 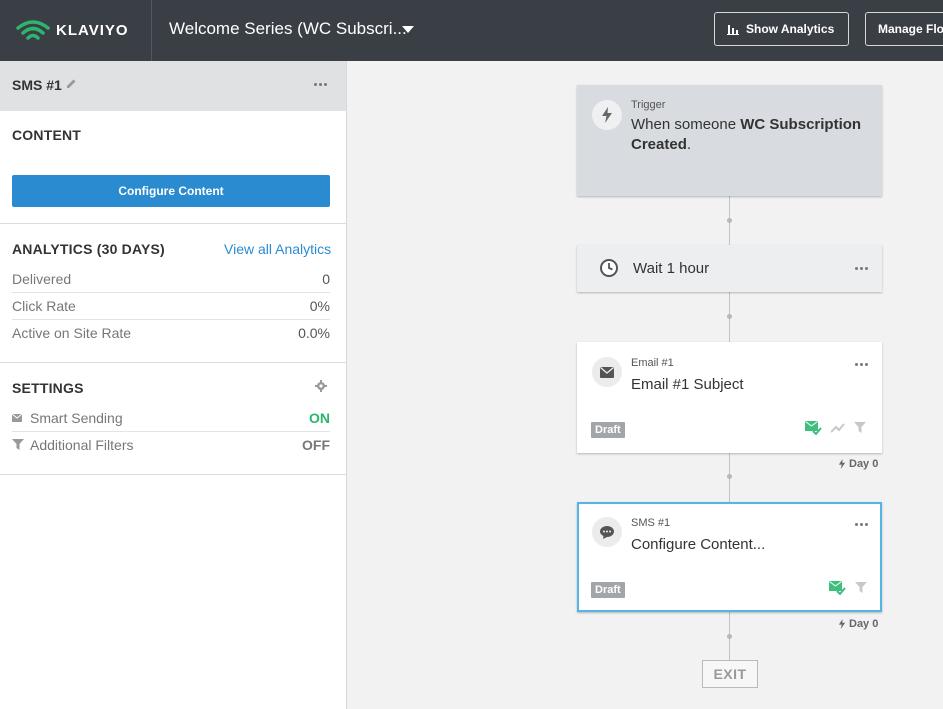 I want to click on row-value: 0%, so click(x=319, y=305).